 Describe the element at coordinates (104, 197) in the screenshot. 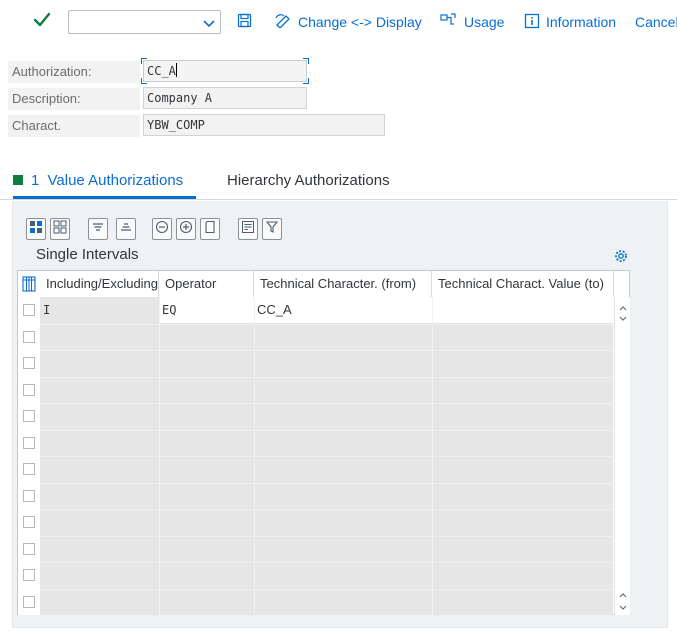

I see `tab-underline` at that location.